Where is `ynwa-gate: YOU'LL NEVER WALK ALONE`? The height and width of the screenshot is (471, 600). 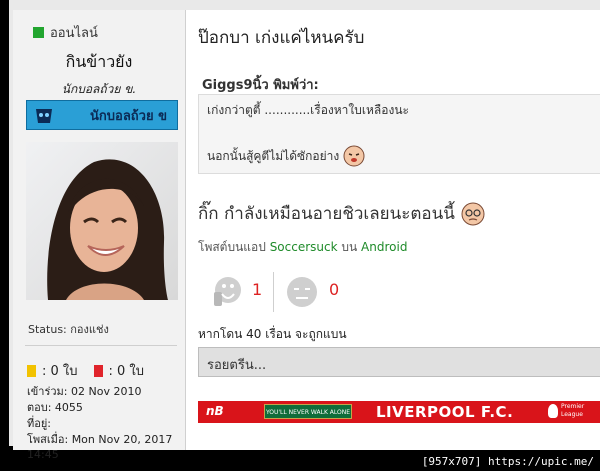 ynwa-gate: YOU'LL NEVER WALK ALONE is located at coordinates (308, 411).